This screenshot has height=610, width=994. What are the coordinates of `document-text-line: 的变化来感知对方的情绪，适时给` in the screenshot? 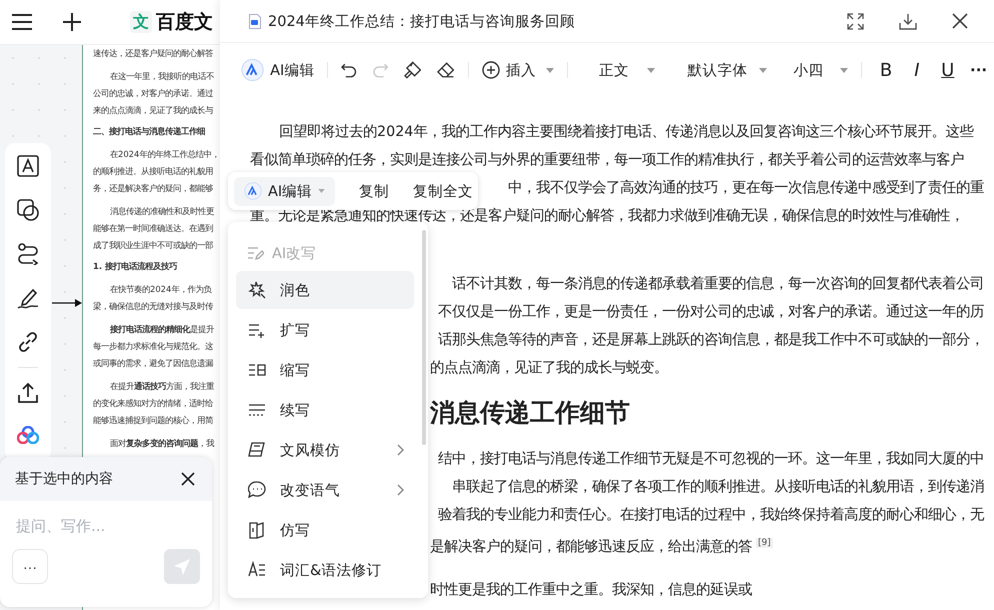 It's located at (153, 403).